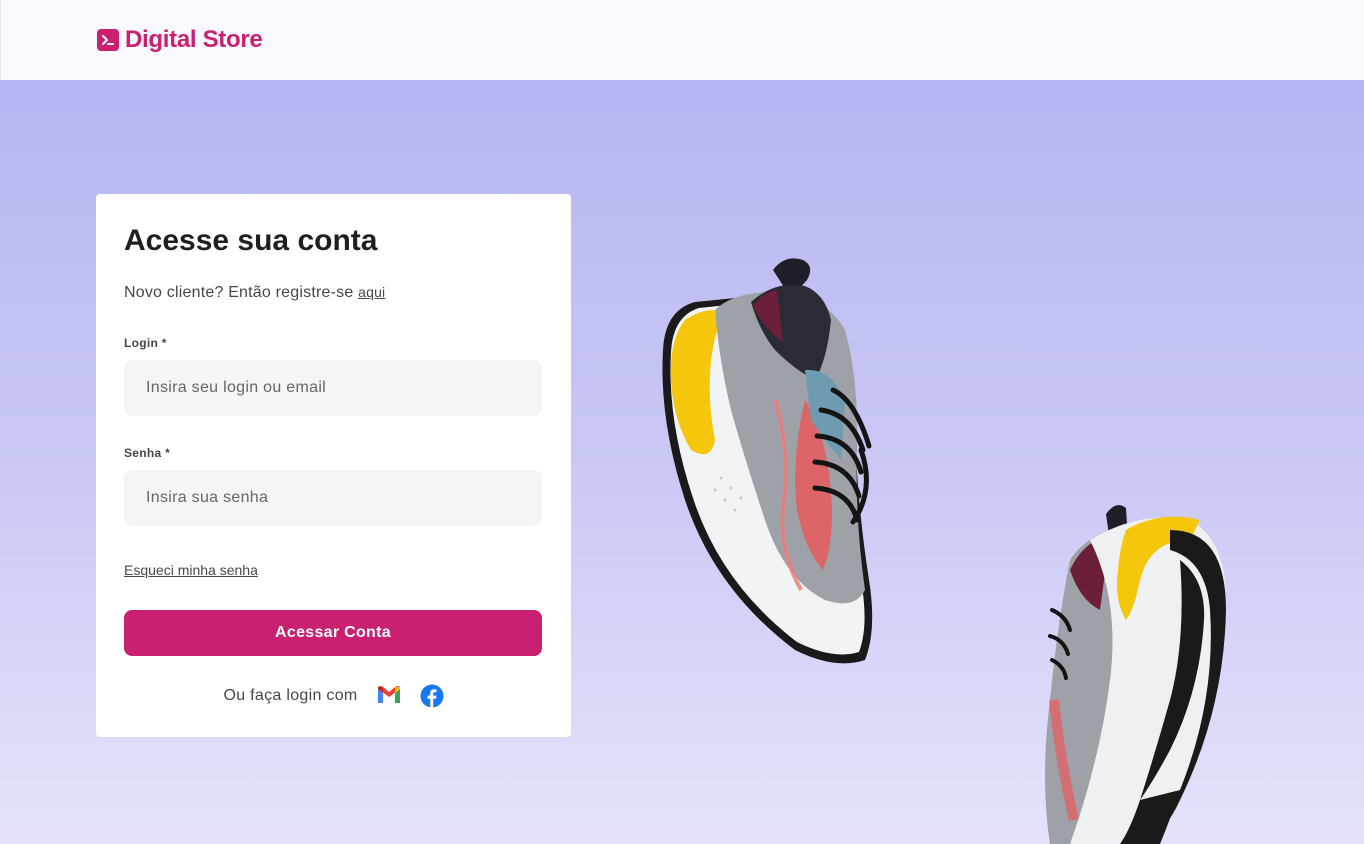 This screenshot has width=1364, height=844. Describe the element at coordinates (108, 40) in the screenshot. I see `terminal-icon` at that location.